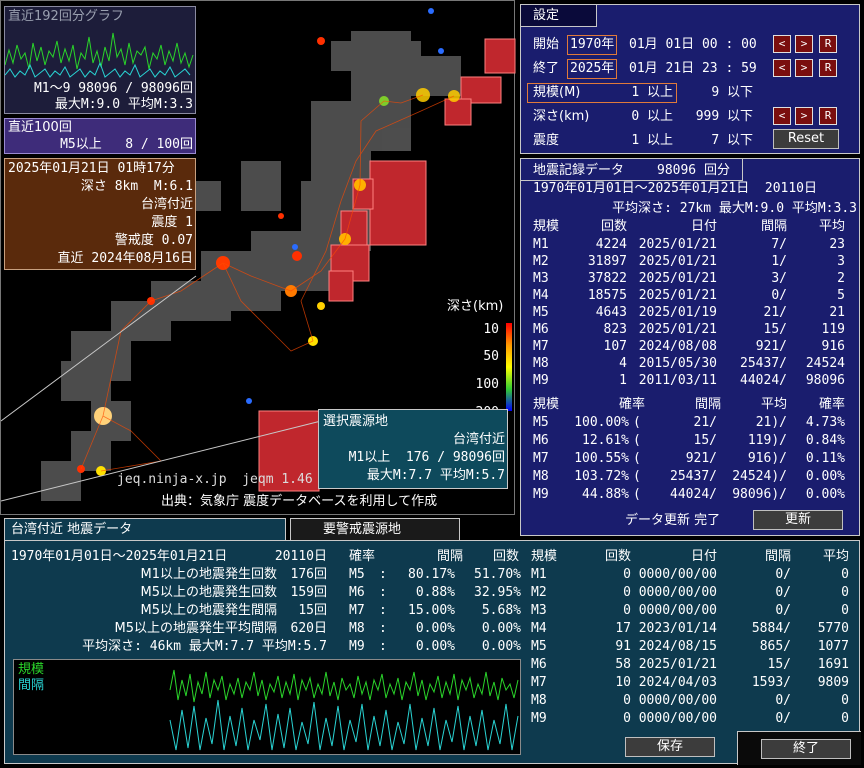  What do you see at coordinates (300, 556) in the screenshot?
I see `region-days: 20110日` at bounding box center [300, 556].